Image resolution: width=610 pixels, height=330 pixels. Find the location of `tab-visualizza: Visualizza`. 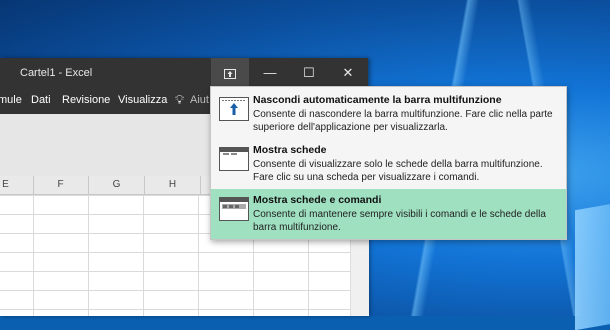

tab-visualizza: Visualizza is located at coordinates (142, 100).